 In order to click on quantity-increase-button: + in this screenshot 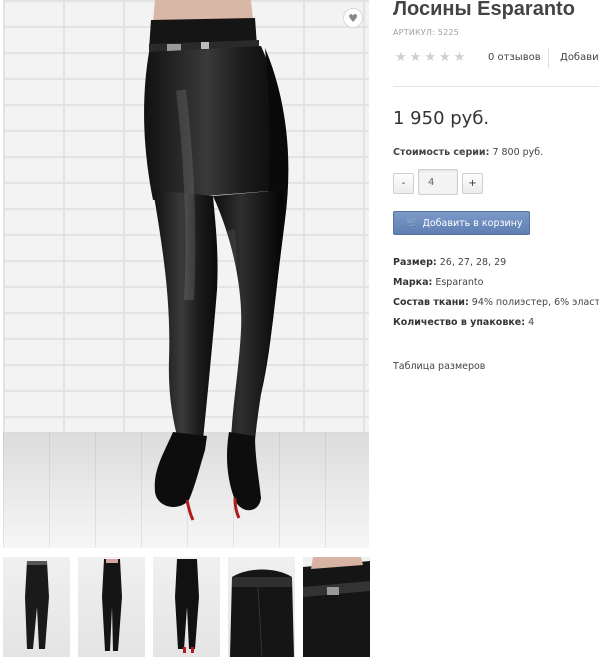, I will do `click(472, 183)`.